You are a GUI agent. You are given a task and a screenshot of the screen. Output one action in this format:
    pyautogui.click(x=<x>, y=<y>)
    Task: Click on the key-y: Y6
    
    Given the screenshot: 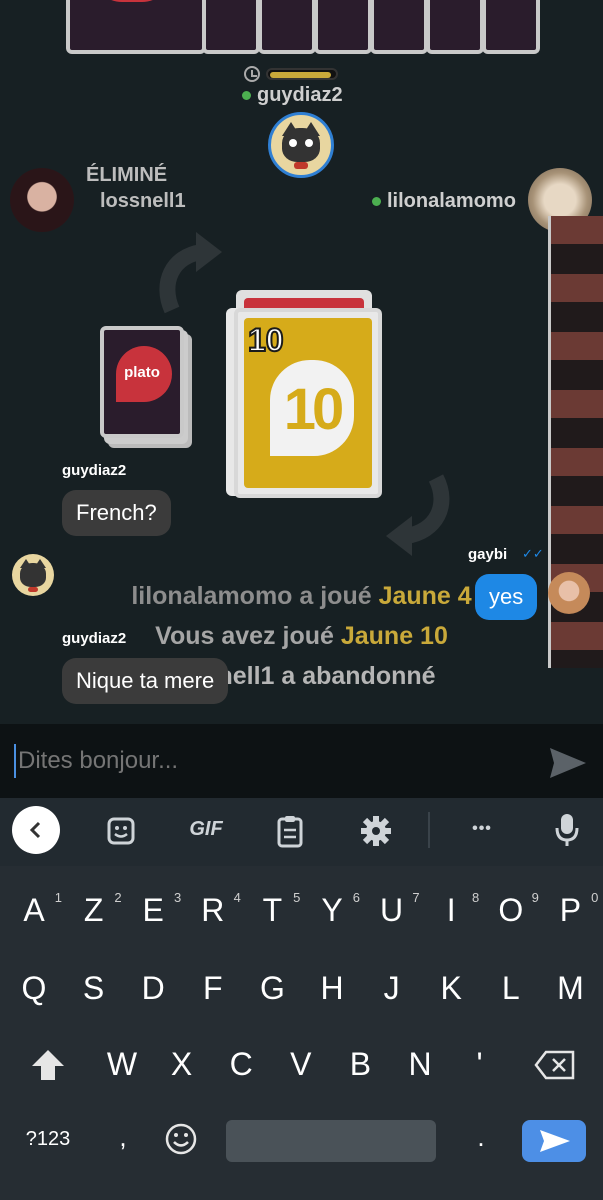 What is the action you would take?
    pyautogui.click(x=336, y=909)
    